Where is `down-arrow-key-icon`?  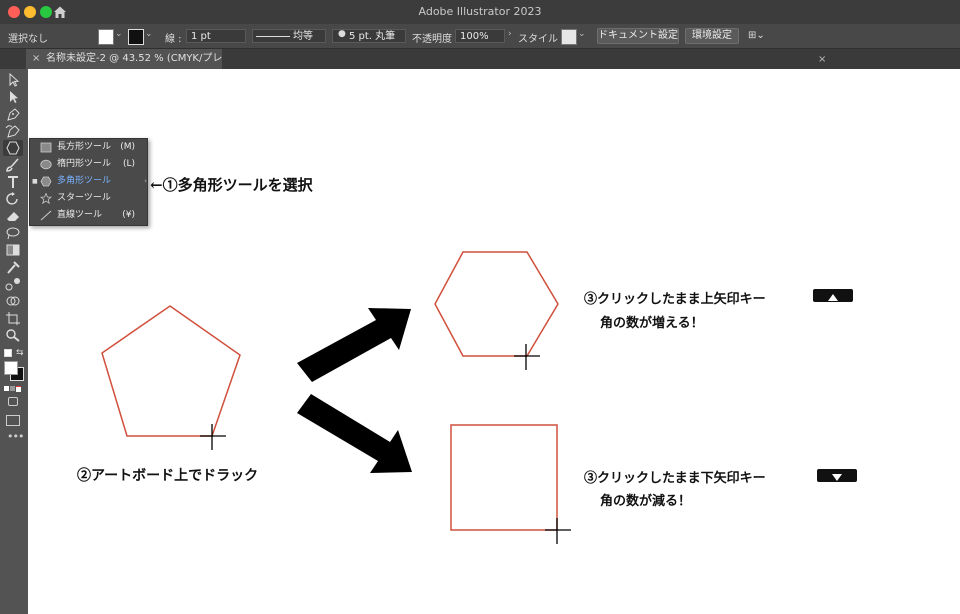
down-arrow-key-icon is located at coordinates (837, 475).